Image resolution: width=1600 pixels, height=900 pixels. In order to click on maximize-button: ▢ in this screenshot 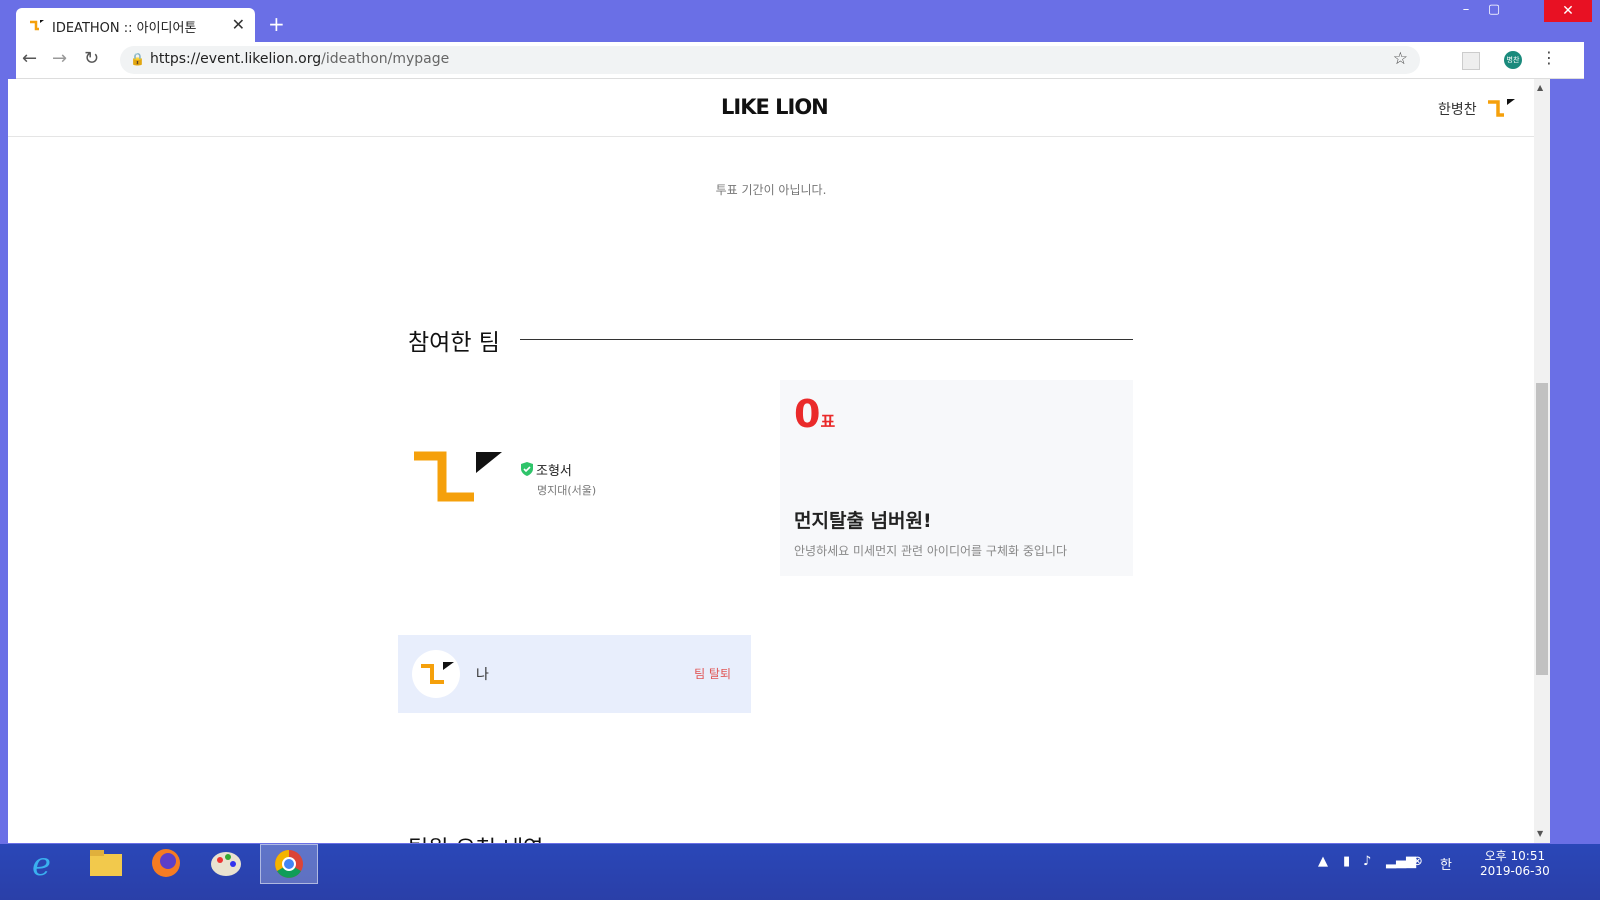, I will do `click(1494, 9)`.